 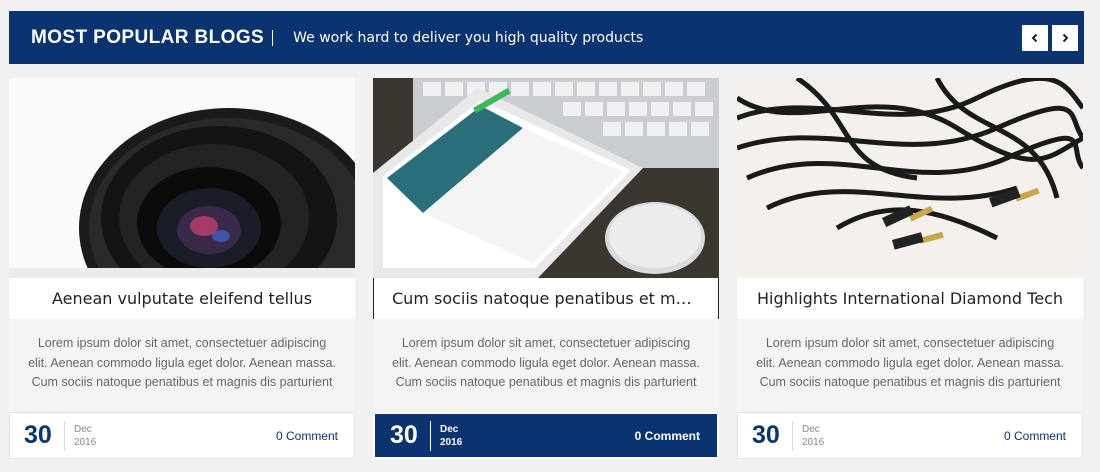 I want to click on blog-title: Highlights International Diamond Tech, so click(x=910, y=298).